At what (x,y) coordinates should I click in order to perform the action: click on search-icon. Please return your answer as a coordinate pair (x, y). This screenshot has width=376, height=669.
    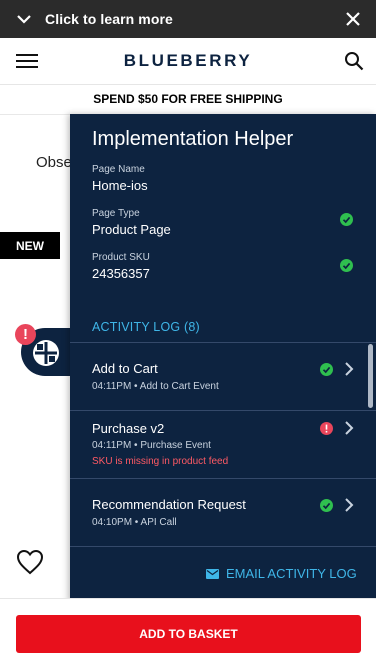
    Looking at the image, I should click on (354, 61).